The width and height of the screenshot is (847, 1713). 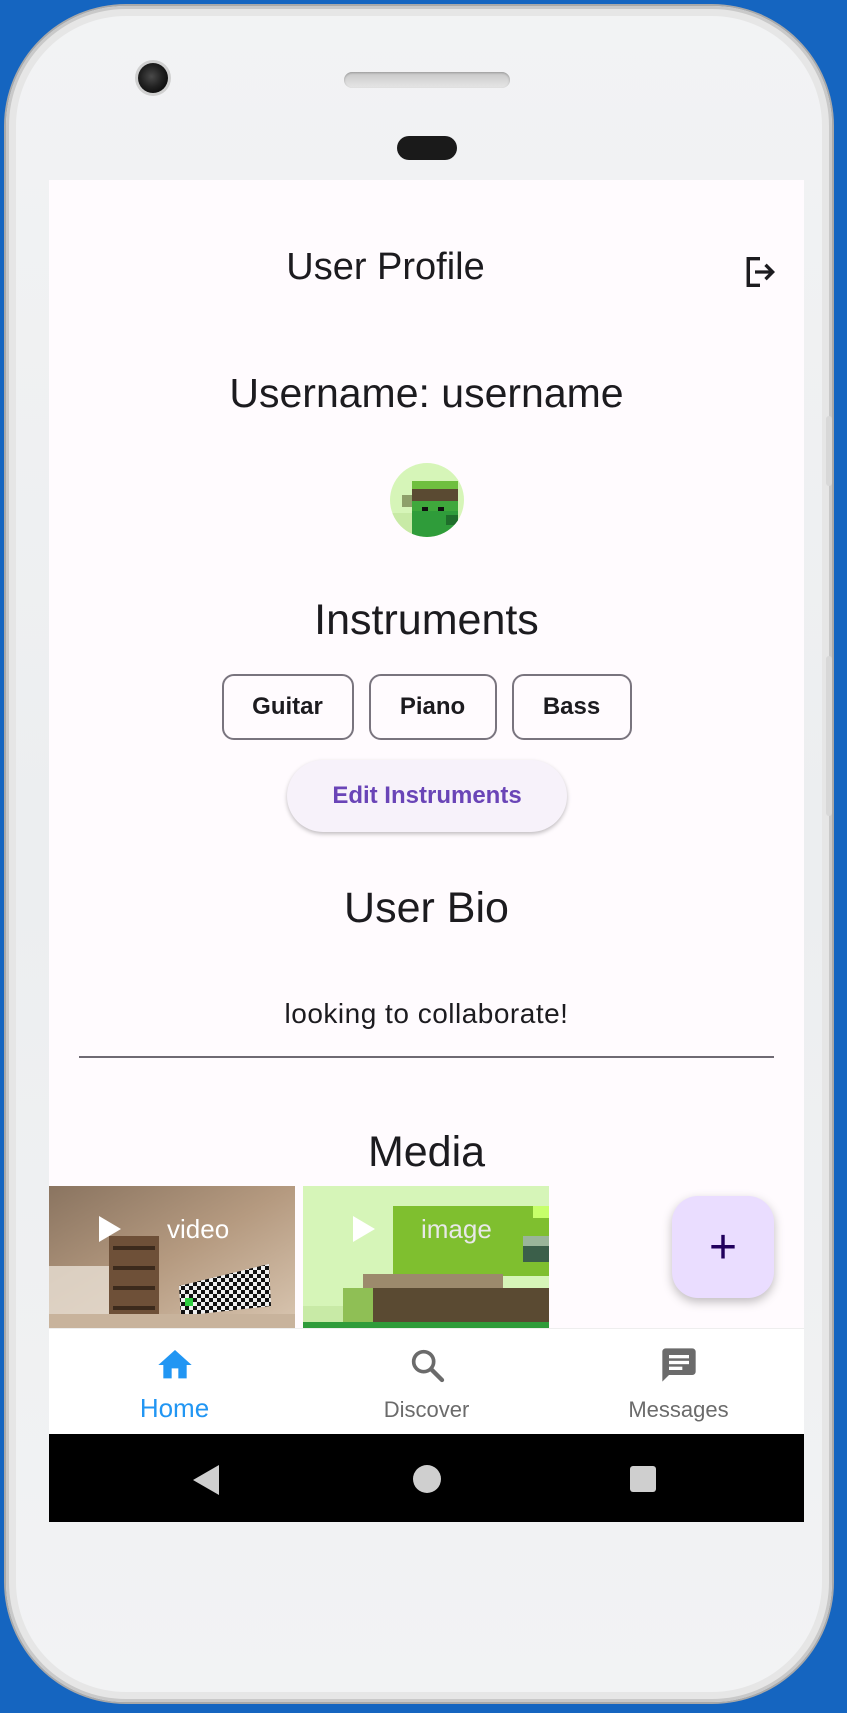 I want to click on nav-label-discover: Discover, so click(x=426, y=1409).